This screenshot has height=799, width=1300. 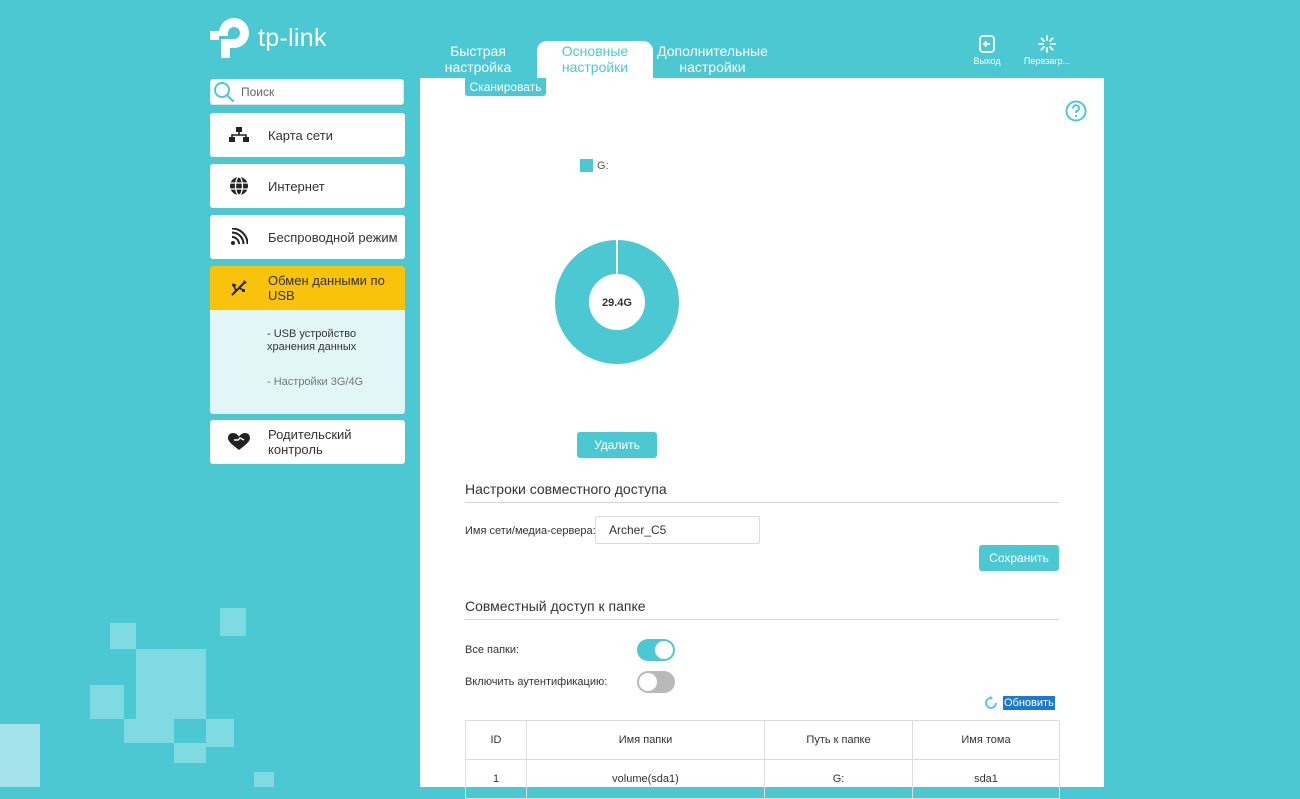 I want to click on column-header-volume-name: Имя тома, so click(x=986, y=740).